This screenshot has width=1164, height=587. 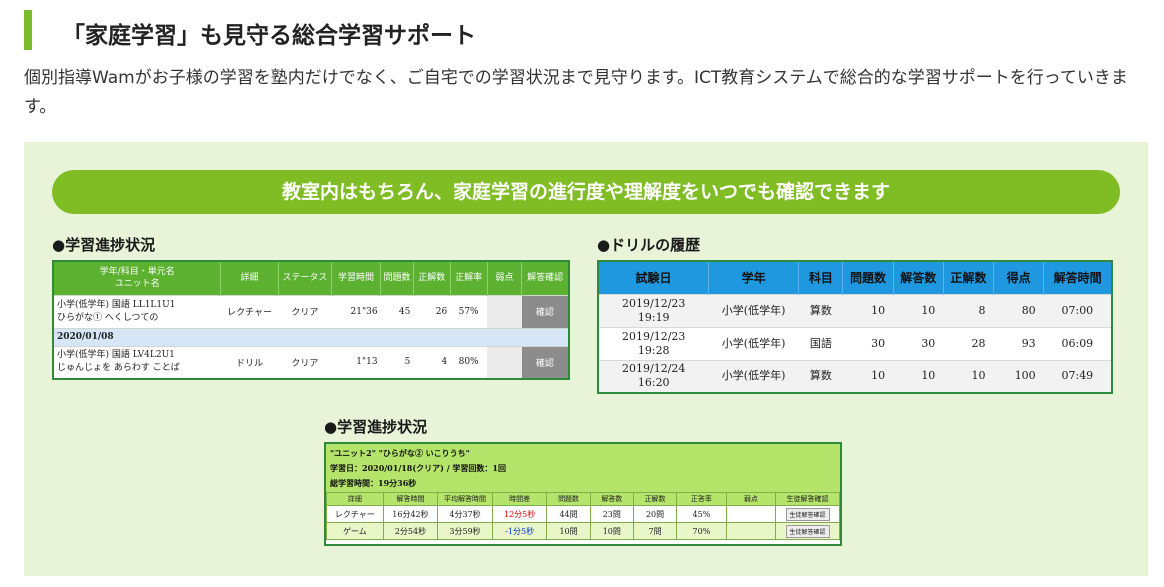 I want to click on progress-col-confirm: 解答確認, so click(x=545, y=278).